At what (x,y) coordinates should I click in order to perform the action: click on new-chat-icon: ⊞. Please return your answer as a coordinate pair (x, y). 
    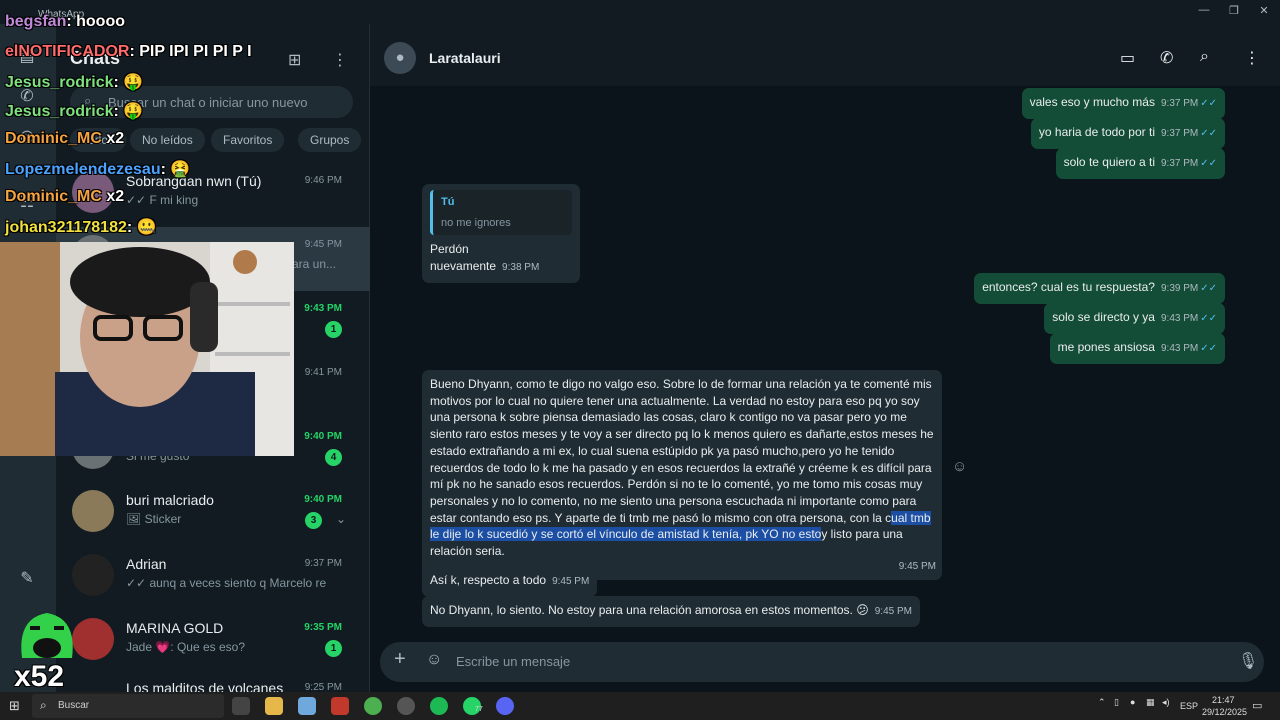
    Looking at the image, I should click on (294, 60).